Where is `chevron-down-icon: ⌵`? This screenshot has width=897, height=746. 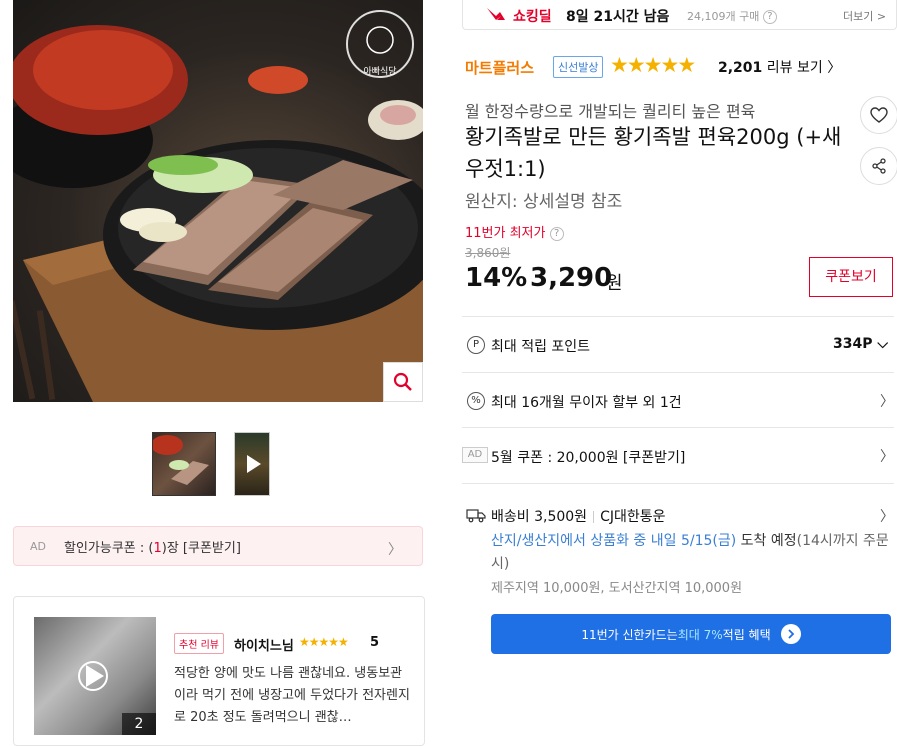 chevron-down-icon: ⌵ is located at coordinates (882, 344).